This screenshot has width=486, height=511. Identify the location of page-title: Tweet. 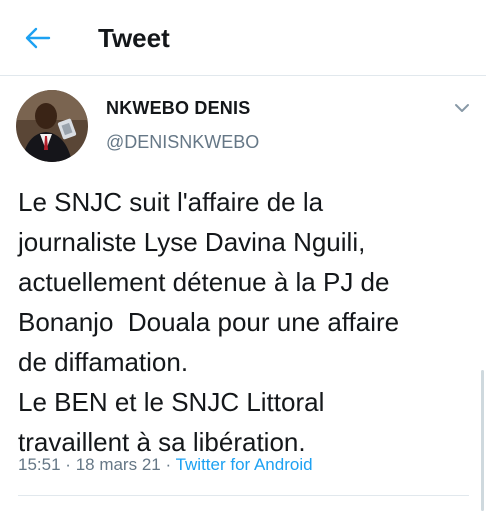
(134, 38).